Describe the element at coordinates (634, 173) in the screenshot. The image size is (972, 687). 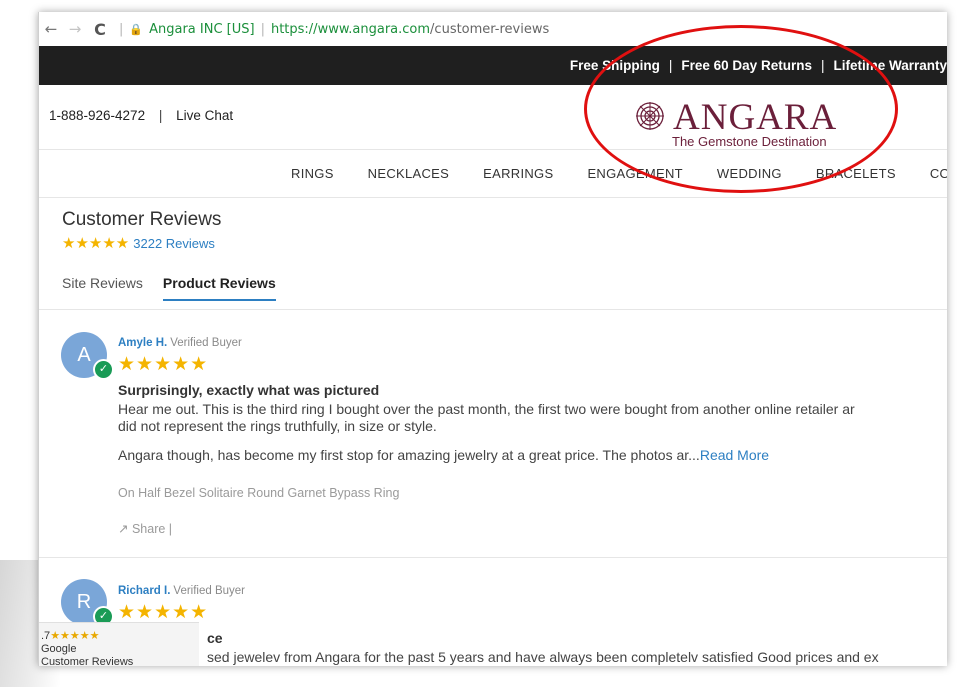
I see `nav-engagement: ENGAGEMENT` at that location.